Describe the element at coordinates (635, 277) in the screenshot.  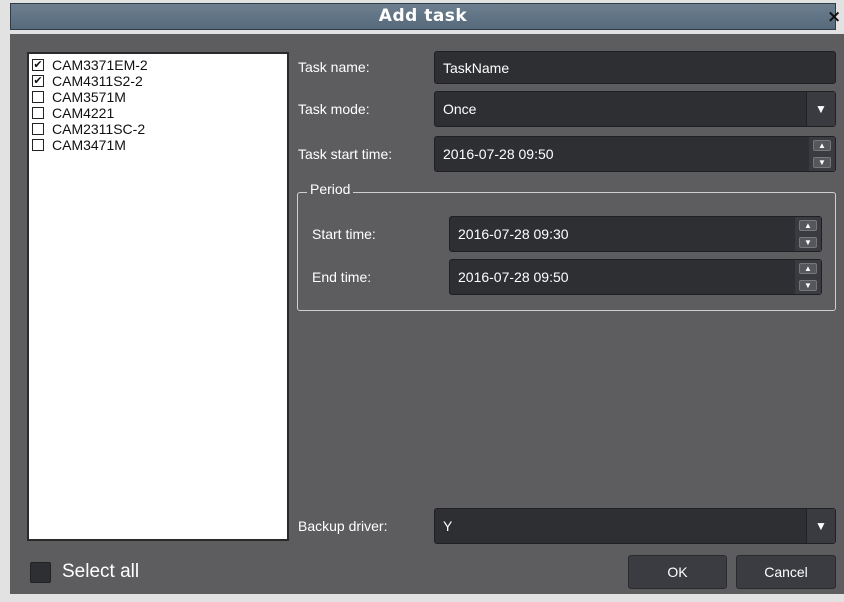
I see `end-time-input: 2016-07-28 09:50 ▲ ▼` at that location.